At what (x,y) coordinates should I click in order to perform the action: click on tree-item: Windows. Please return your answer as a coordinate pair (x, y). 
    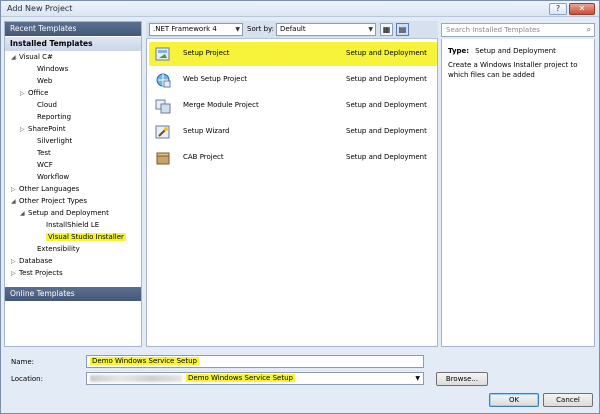
    Looking at the image, I should click on (48, 69).